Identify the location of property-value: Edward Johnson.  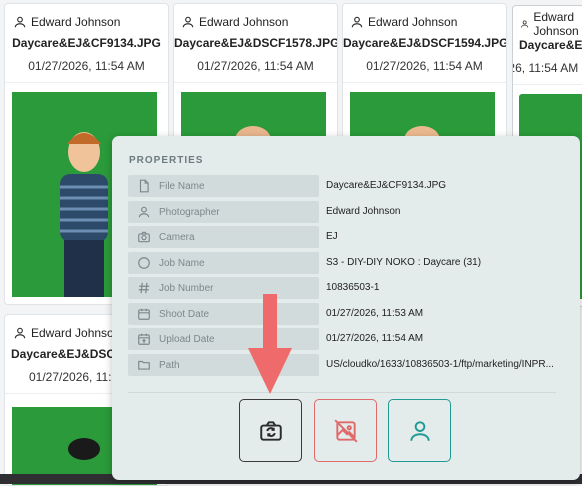
(363, 211).